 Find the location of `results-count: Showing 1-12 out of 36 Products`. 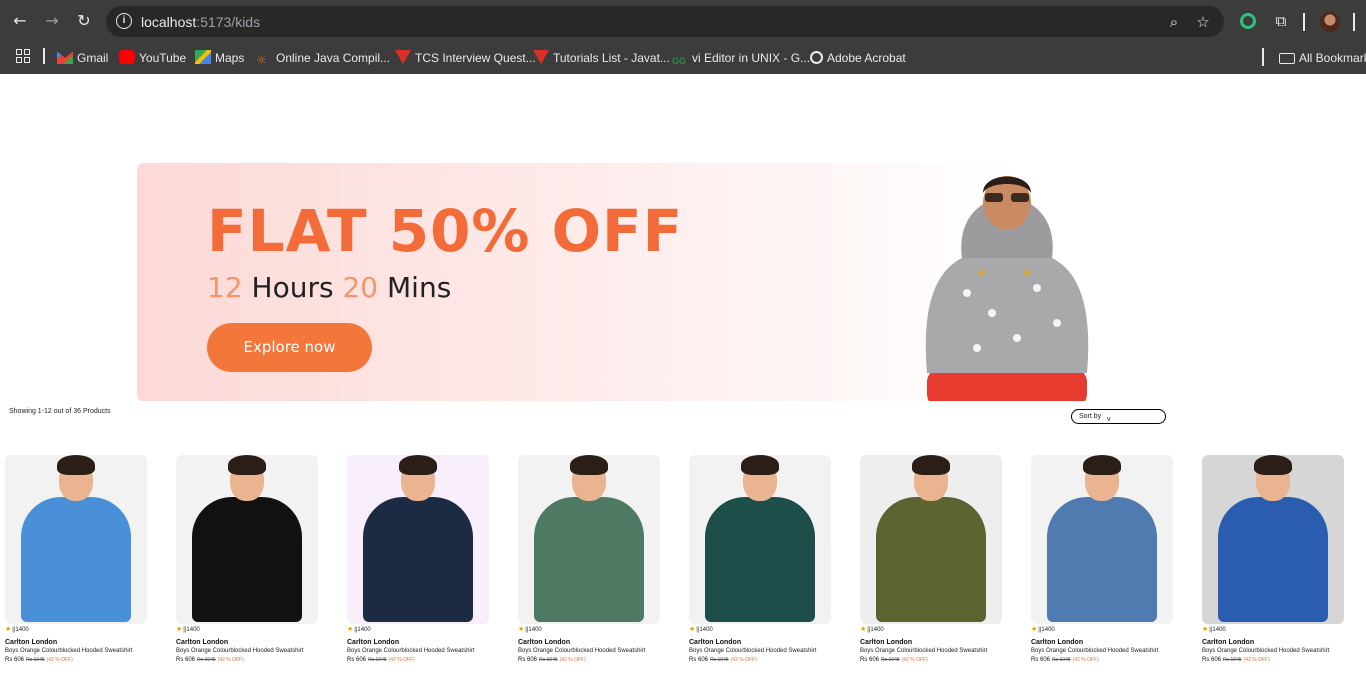

results-count: Showing 1-12 out of 36 Products is located at coordinates (60, 411).